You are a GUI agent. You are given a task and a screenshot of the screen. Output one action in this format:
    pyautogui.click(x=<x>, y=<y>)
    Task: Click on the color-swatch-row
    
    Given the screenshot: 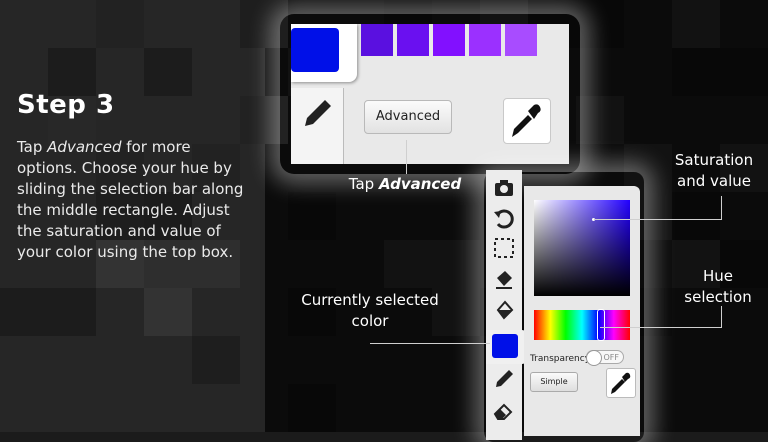 What is the action you would take?
    pyautogui.click(x=465, y=41)
    